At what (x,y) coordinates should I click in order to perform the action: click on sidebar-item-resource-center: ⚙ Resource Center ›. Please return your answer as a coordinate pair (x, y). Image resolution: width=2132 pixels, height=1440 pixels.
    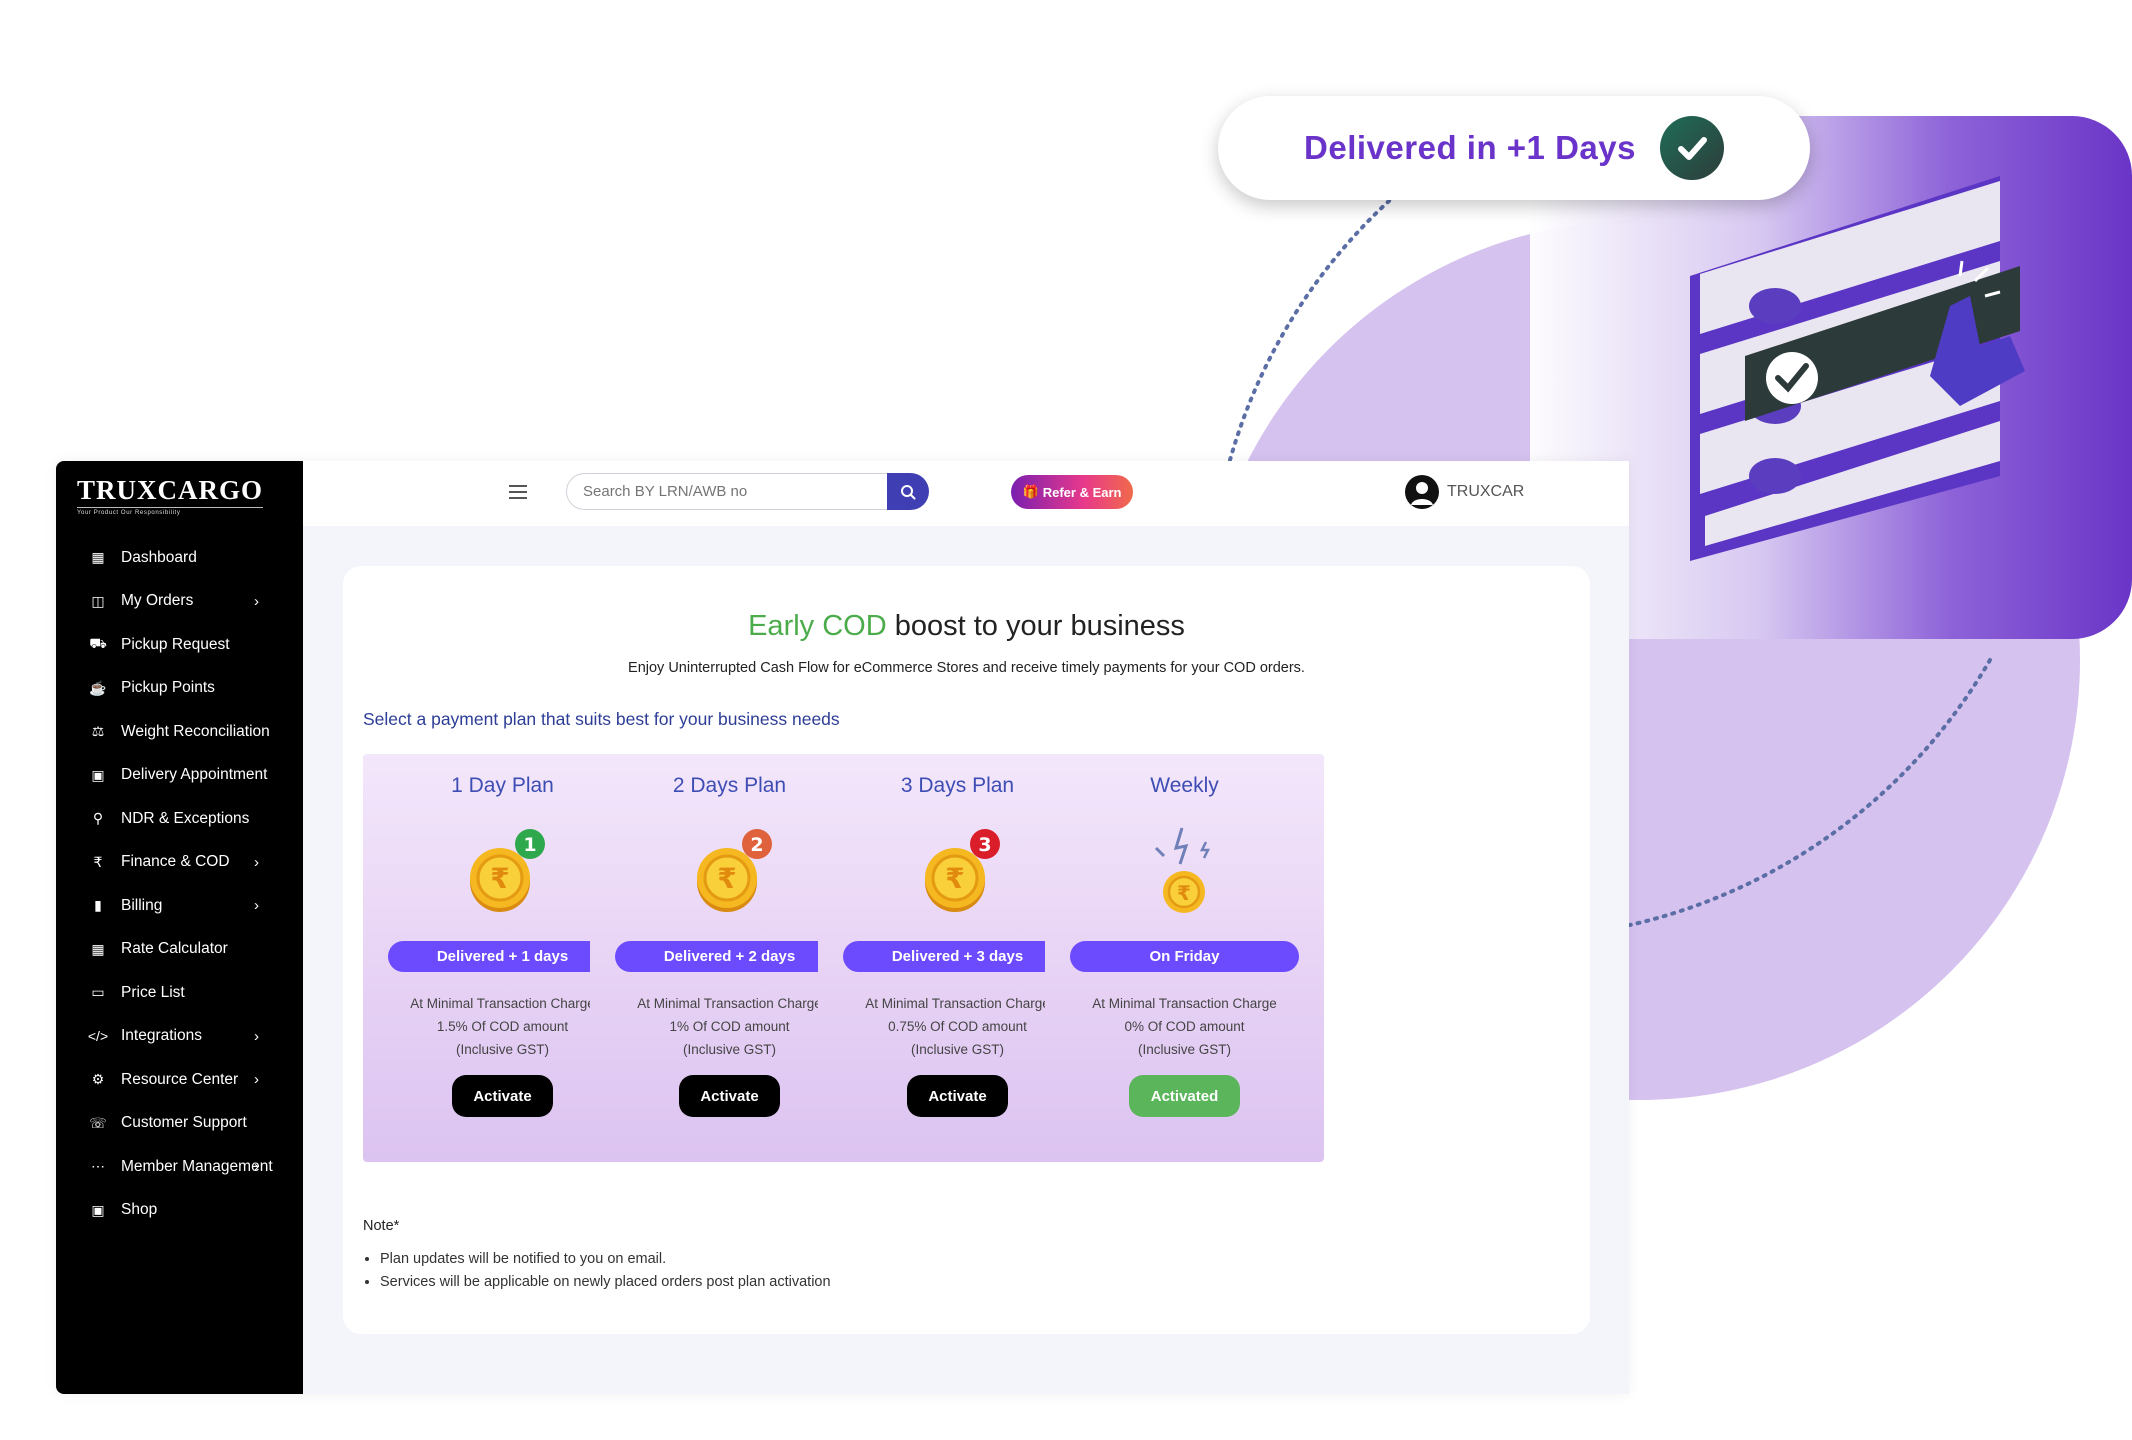
    Looking at the image, I should click on (179, 1080).